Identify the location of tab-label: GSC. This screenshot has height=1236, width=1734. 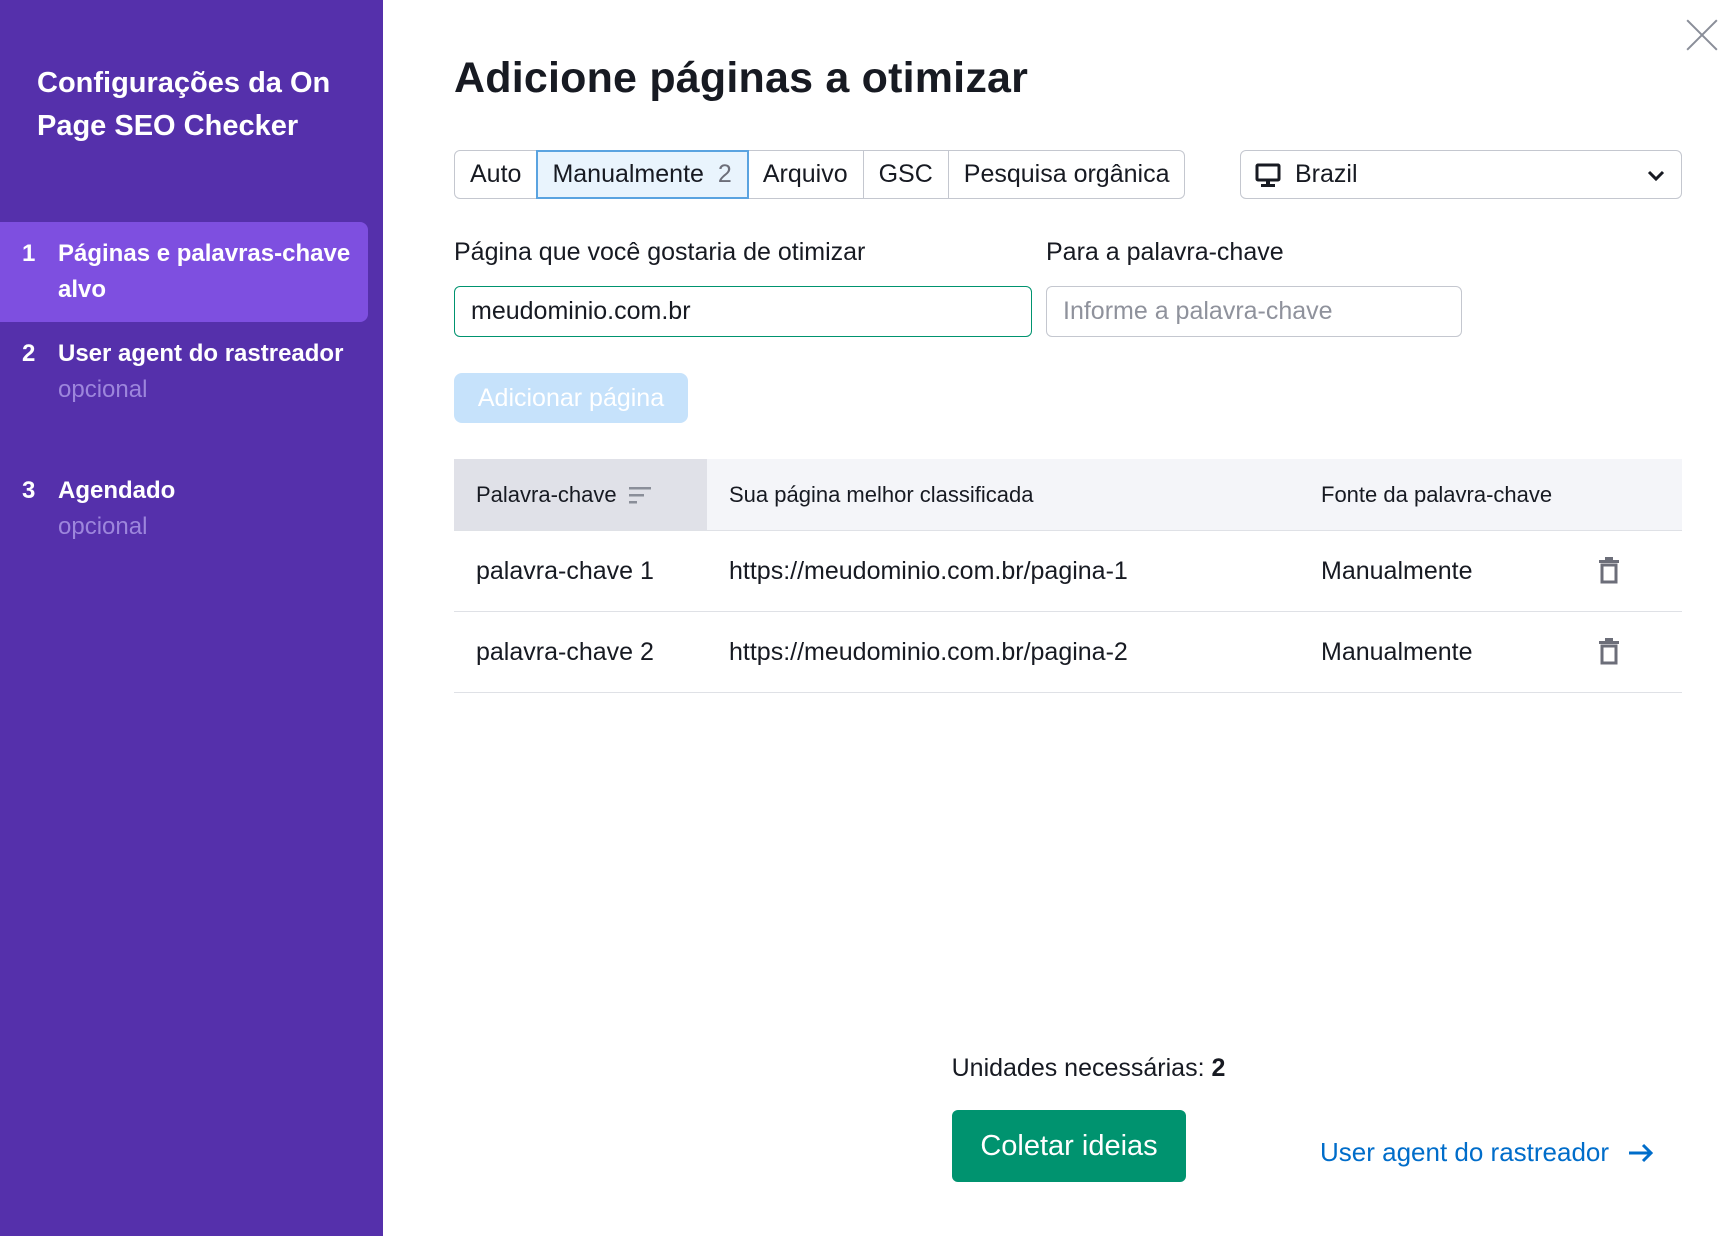
(905, 174).